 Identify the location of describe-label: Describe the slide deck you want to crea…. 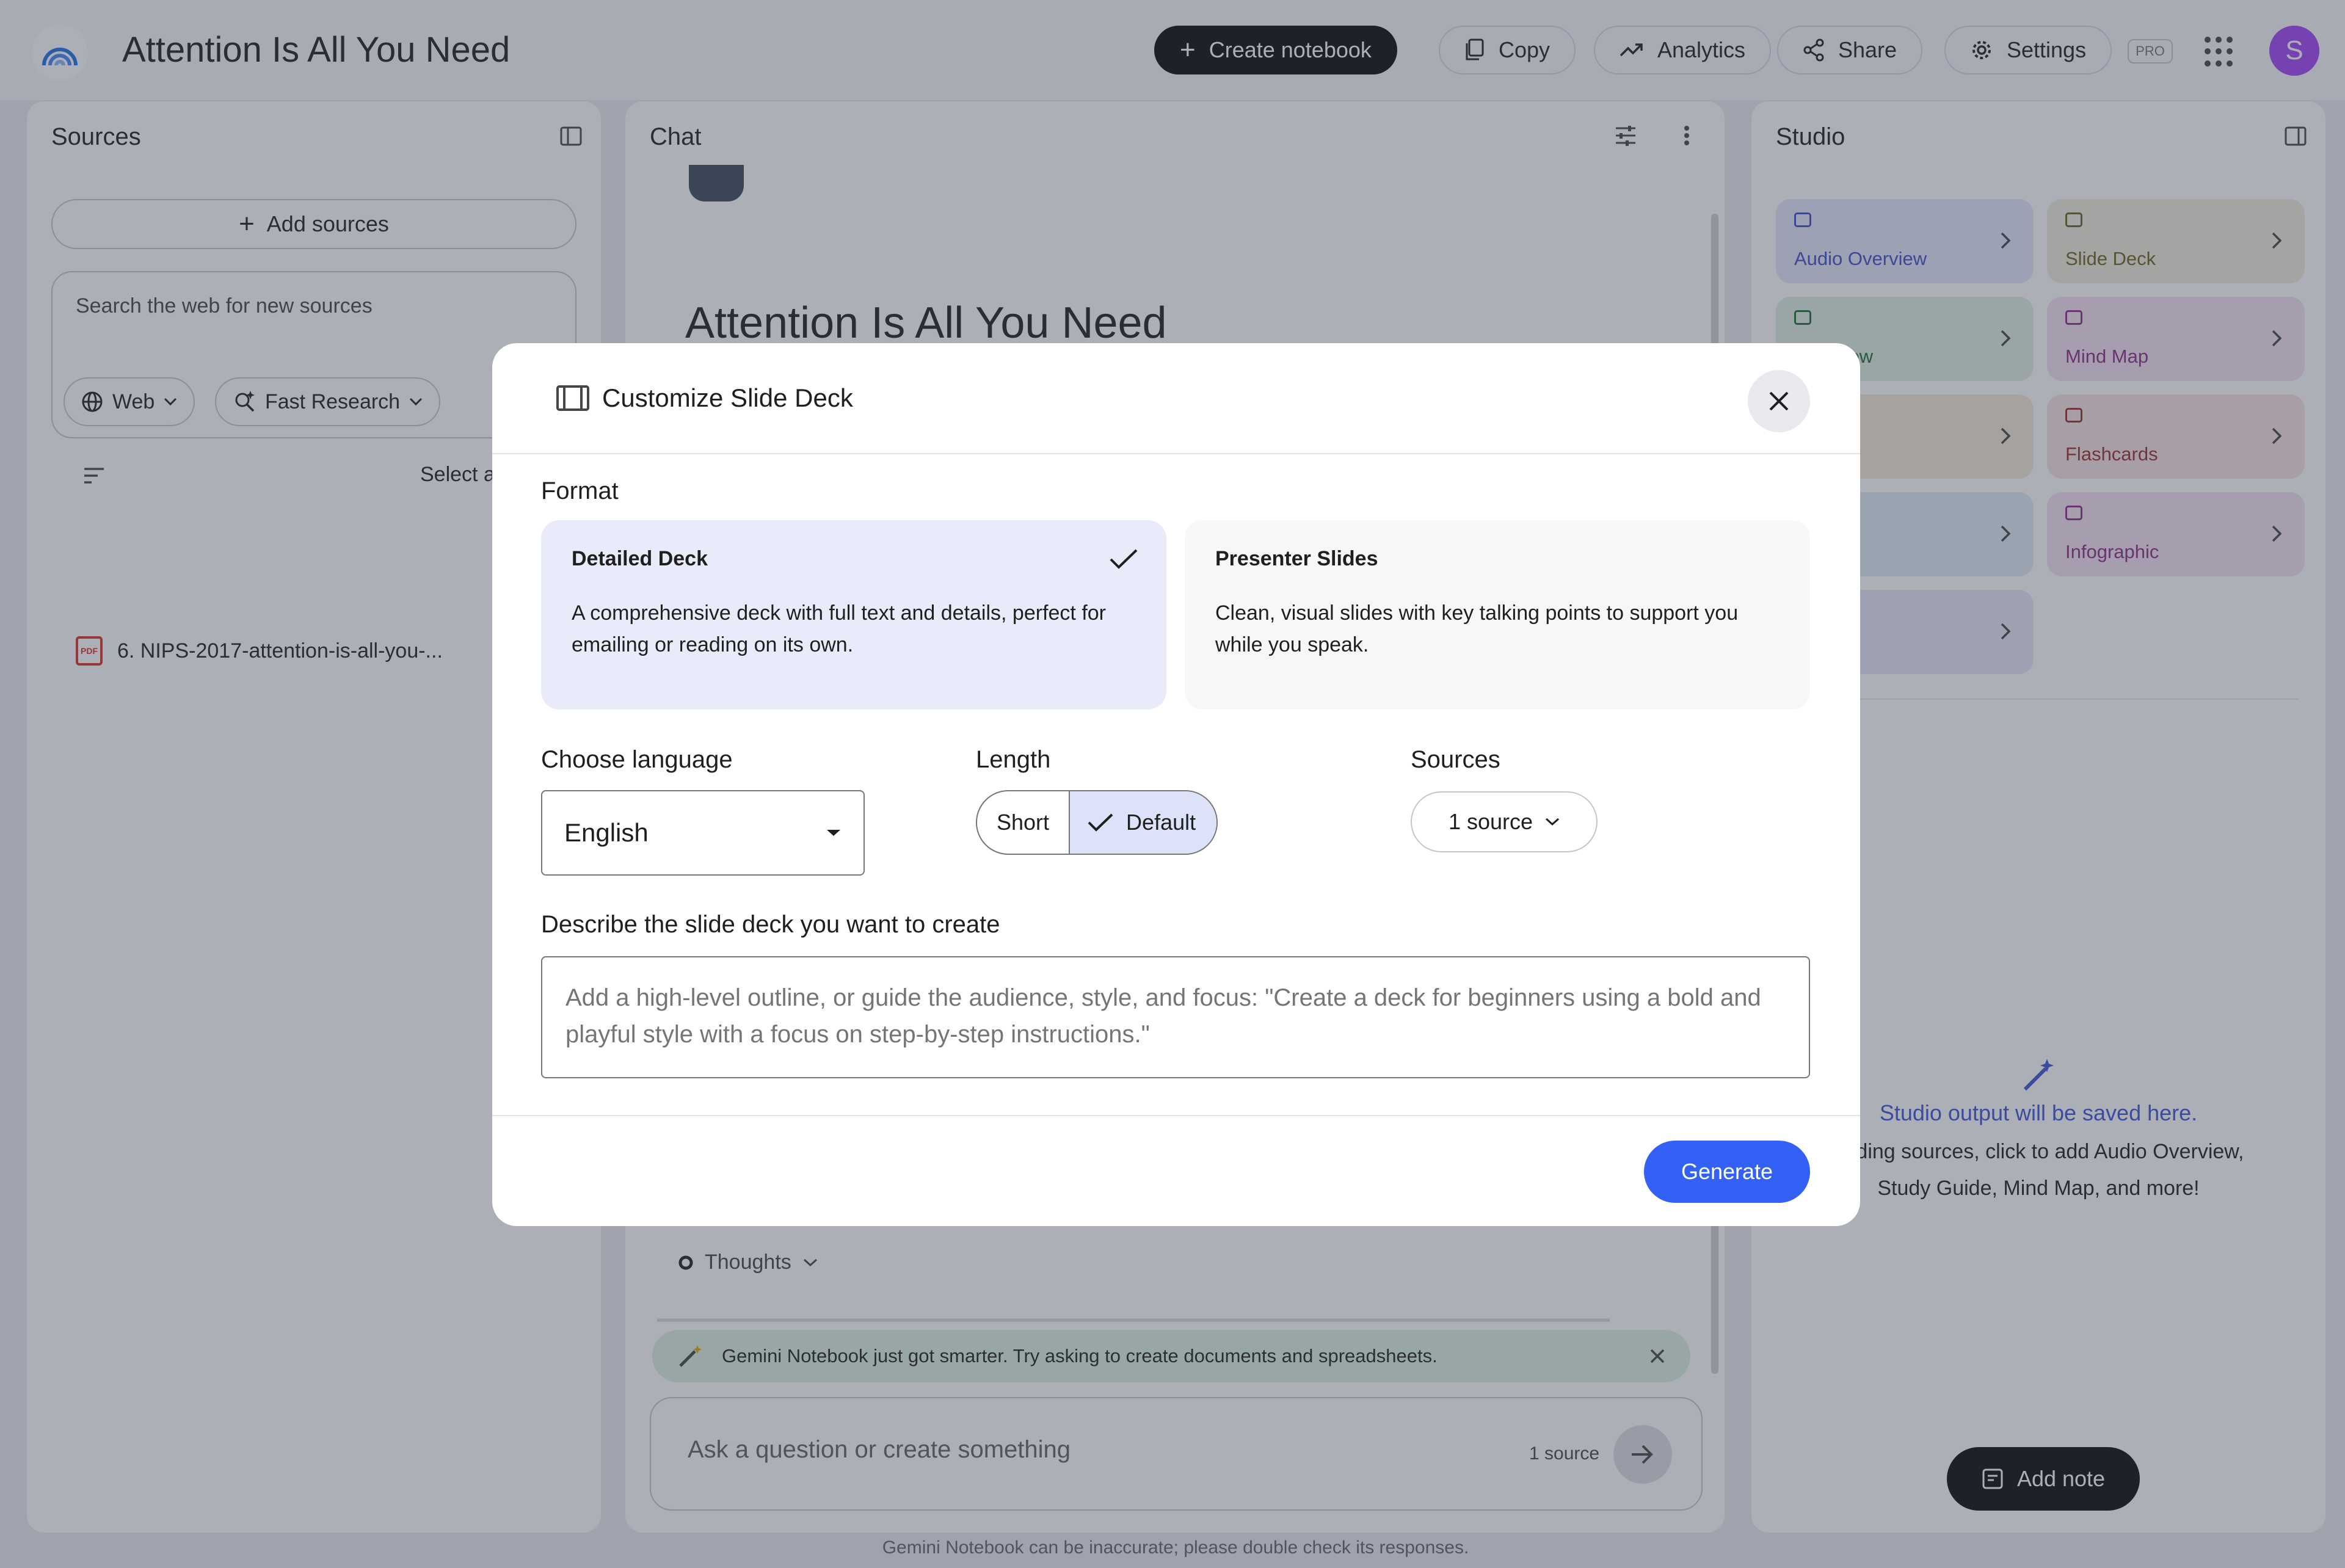
(771, 924).